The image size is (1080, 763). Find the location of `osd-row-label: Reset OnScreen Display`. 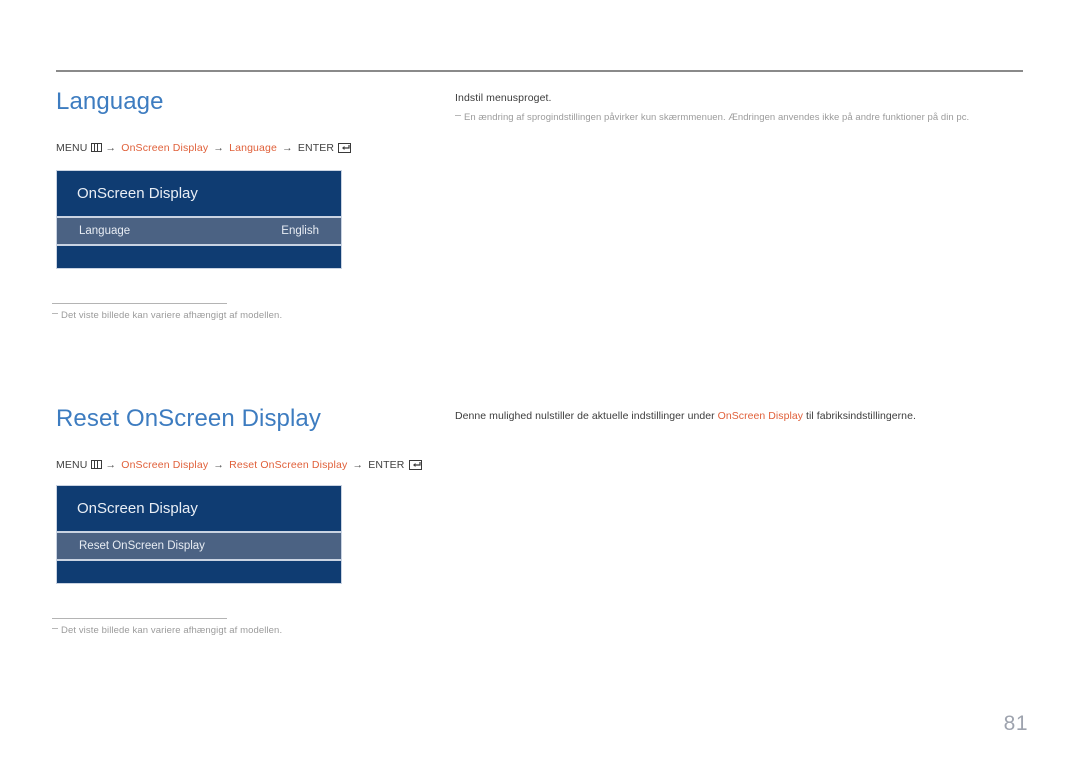

osd-row-label: Reset OnScreen Display is located at coordinates (142, 546).